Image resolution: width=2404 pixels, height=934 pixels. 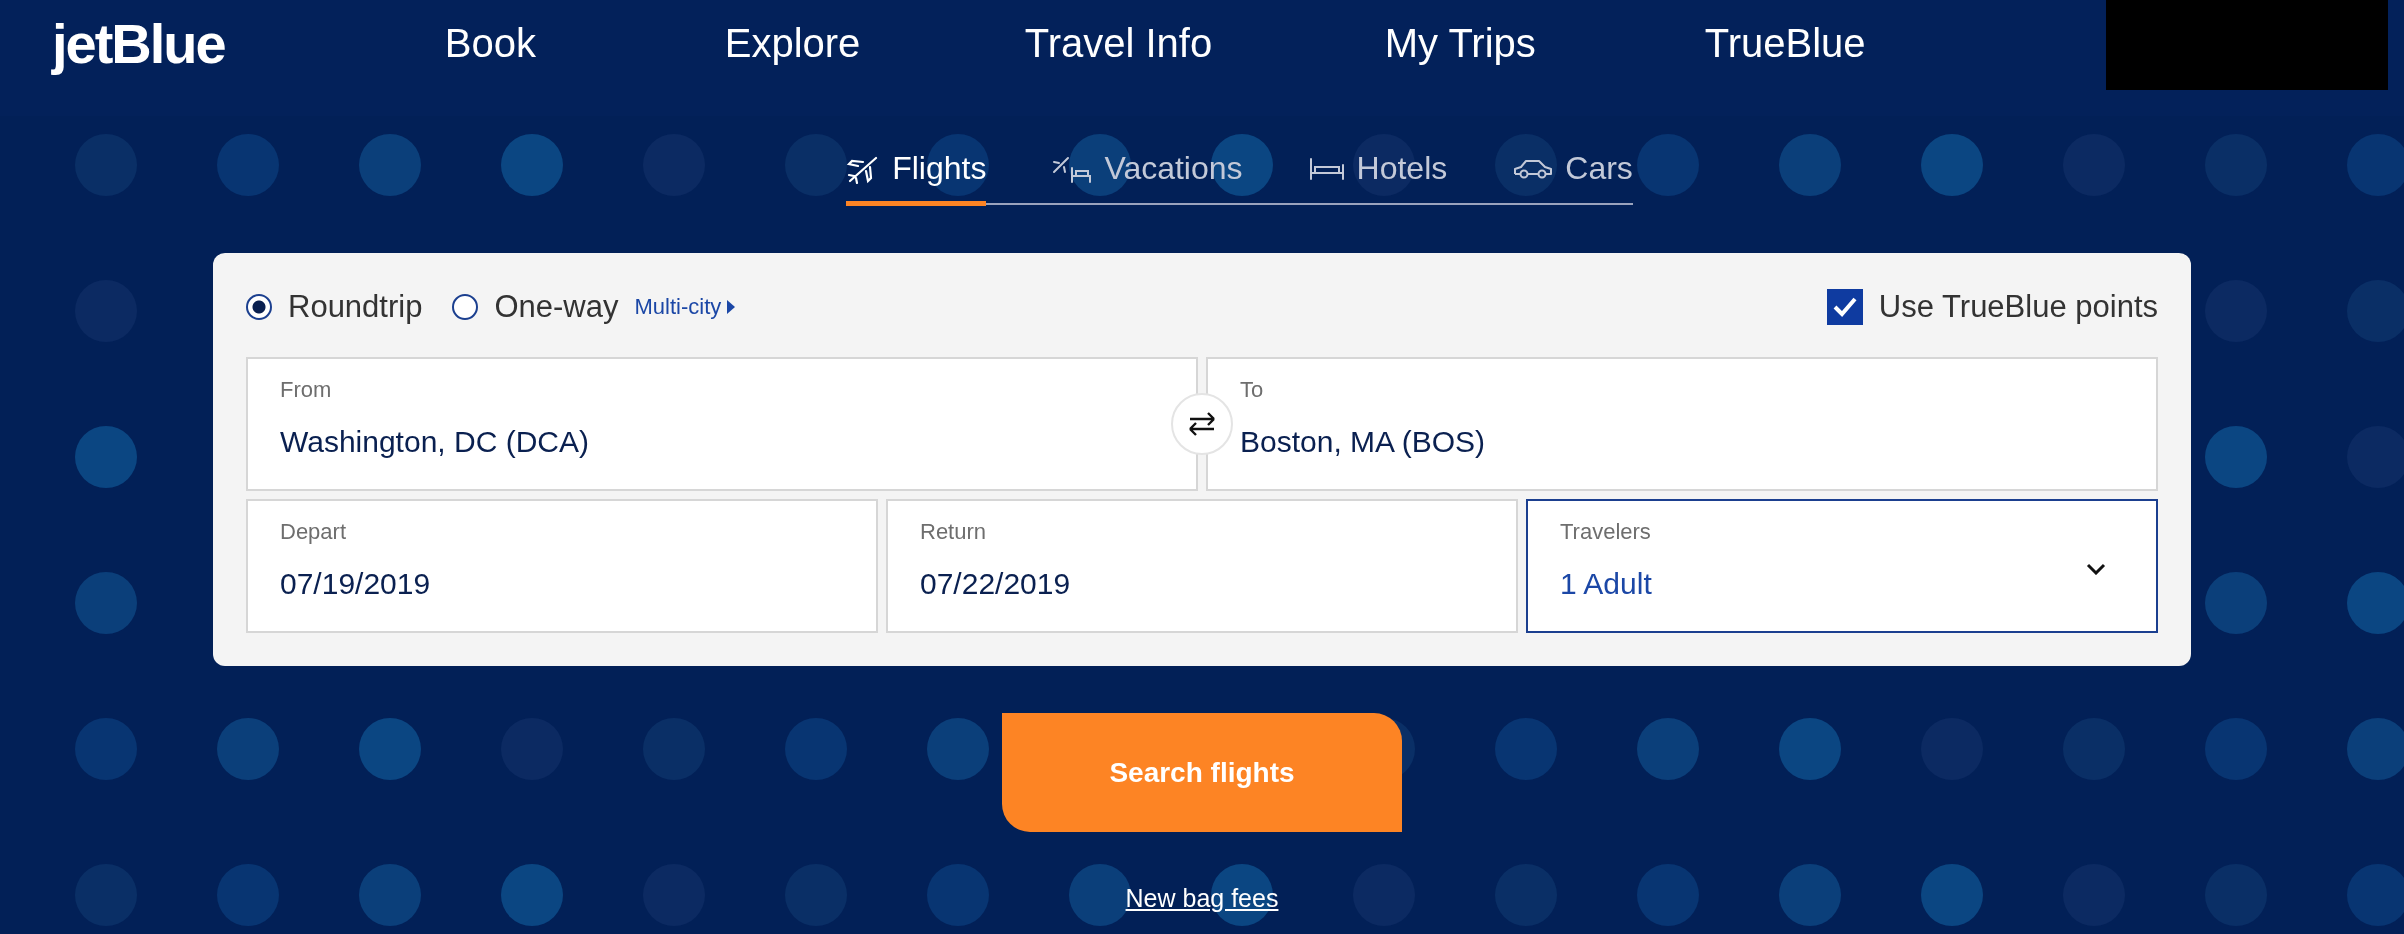 I want to click on logo: jetBlue, so click(x=138, y=43).